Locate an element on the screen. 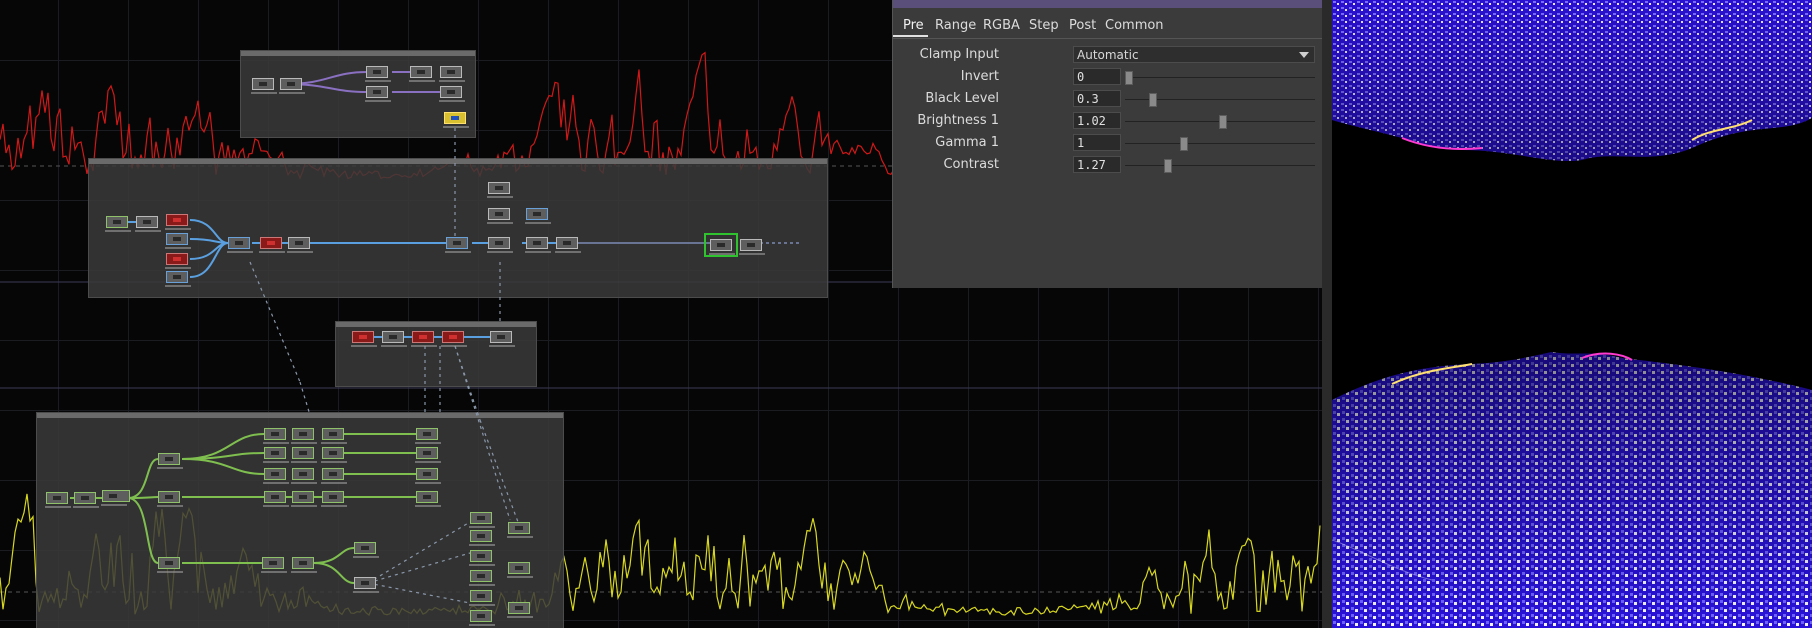 The width and height of the screenshot is (1812, 628). param-row-clamp-input: Clamp Input Automatic is located at coordinates (1108, 55).